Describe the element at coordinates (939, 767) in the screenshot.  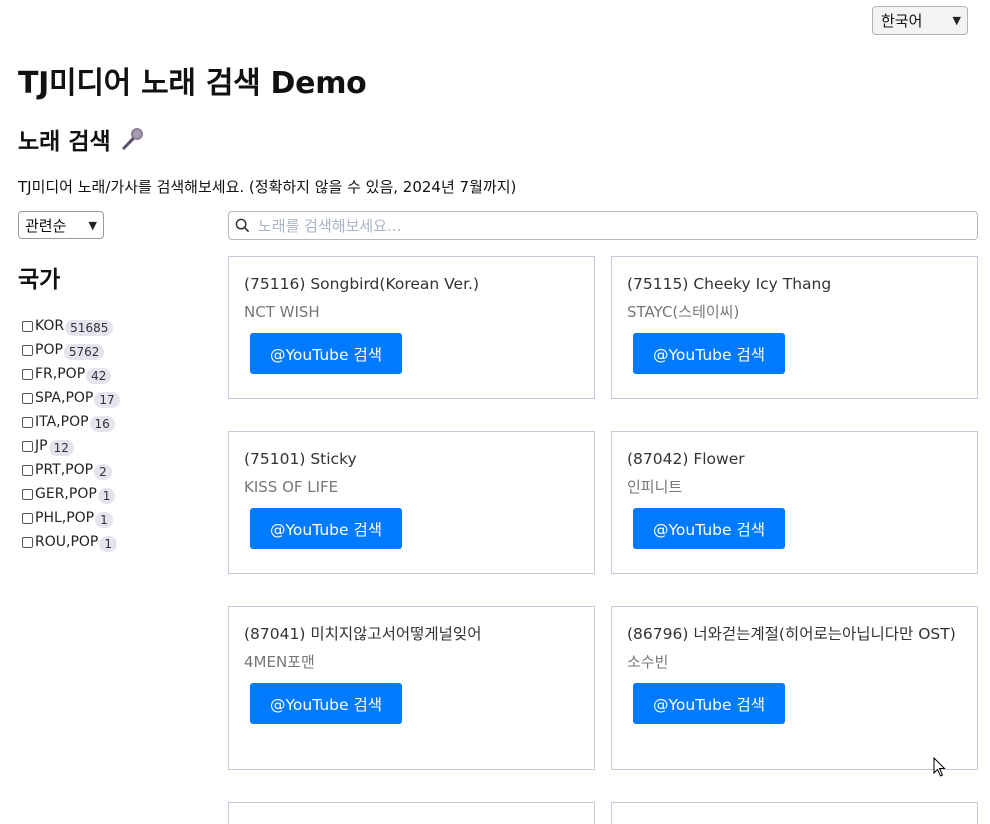
I see `mouse-cursor-icon` at that location.